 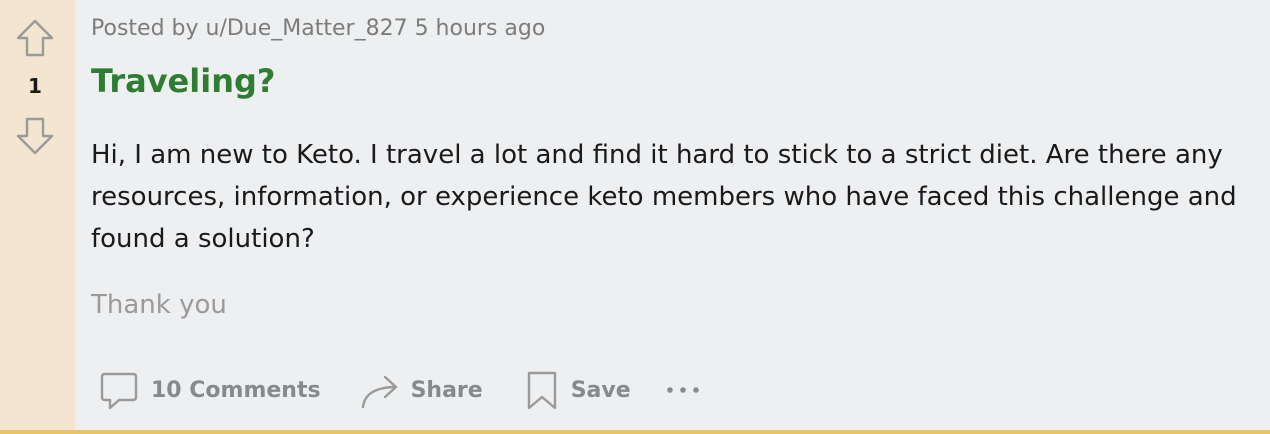 I want to click on comment-bubble-icon, so click(x=119, y=391).